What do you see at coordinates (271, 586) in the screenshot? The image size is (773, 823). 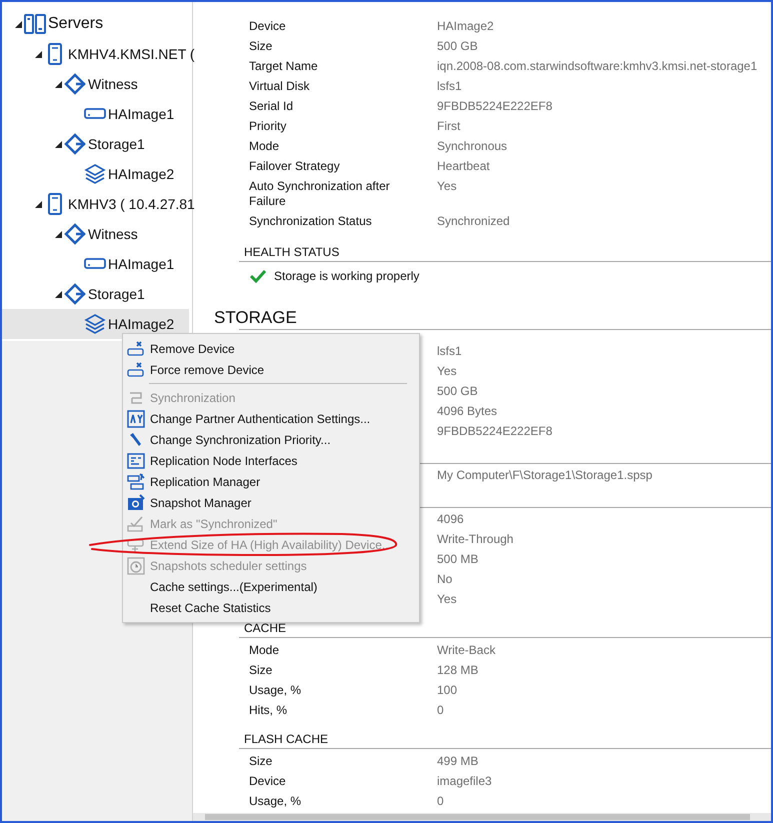 I see `menu-item: Cache settings...(Experimental)` at bounding box center [271, 586].